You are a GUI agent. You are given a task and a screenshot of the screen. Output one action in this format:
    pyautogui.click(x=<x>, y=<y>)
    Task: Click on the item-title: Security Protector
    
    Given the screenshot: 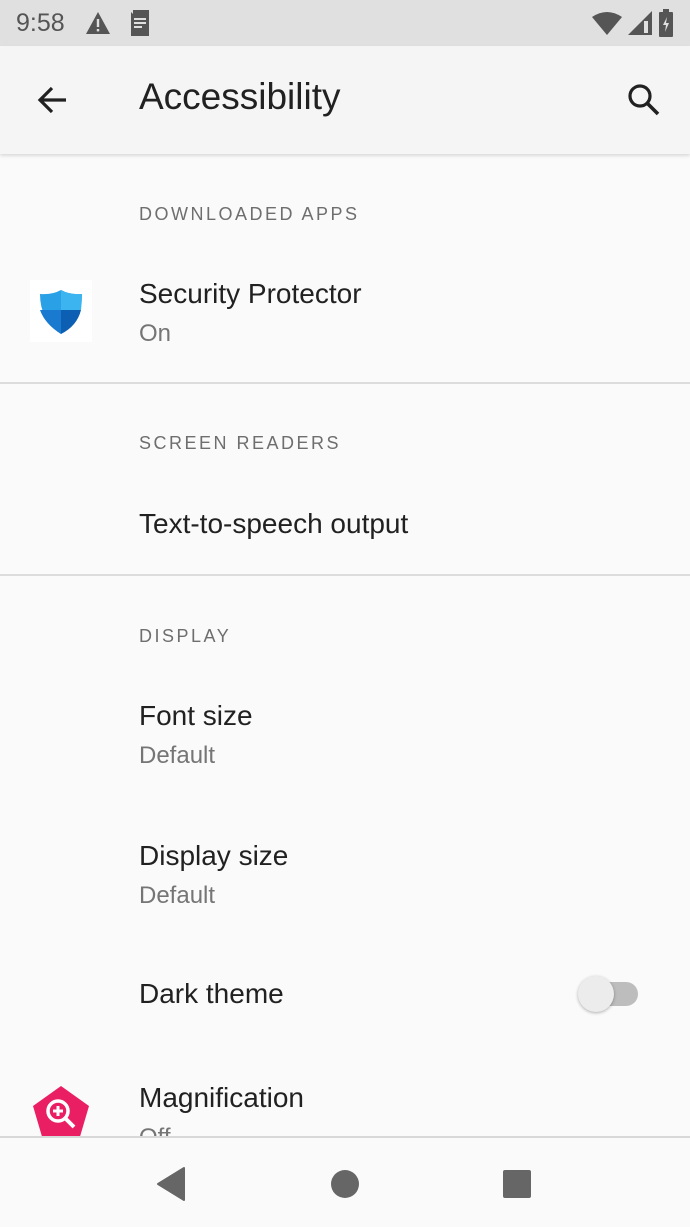 What is the action you would take?
    pyautogui.click(x=250, y=293)
    